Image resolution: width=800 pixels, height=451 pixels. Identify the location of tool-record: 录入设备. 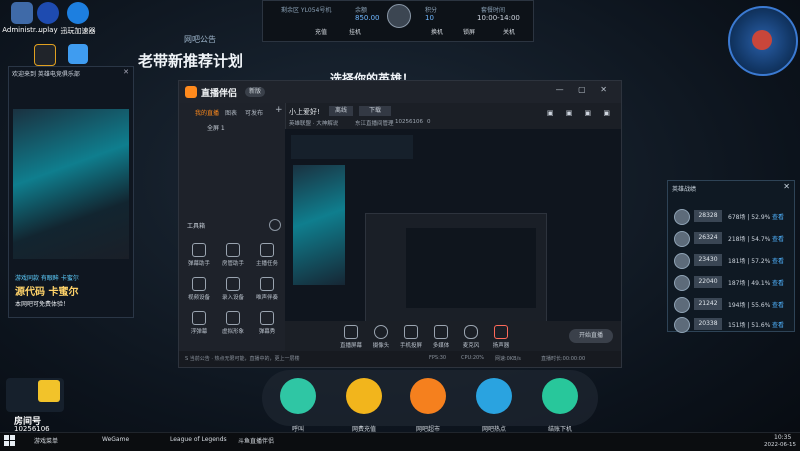
(233, 289).